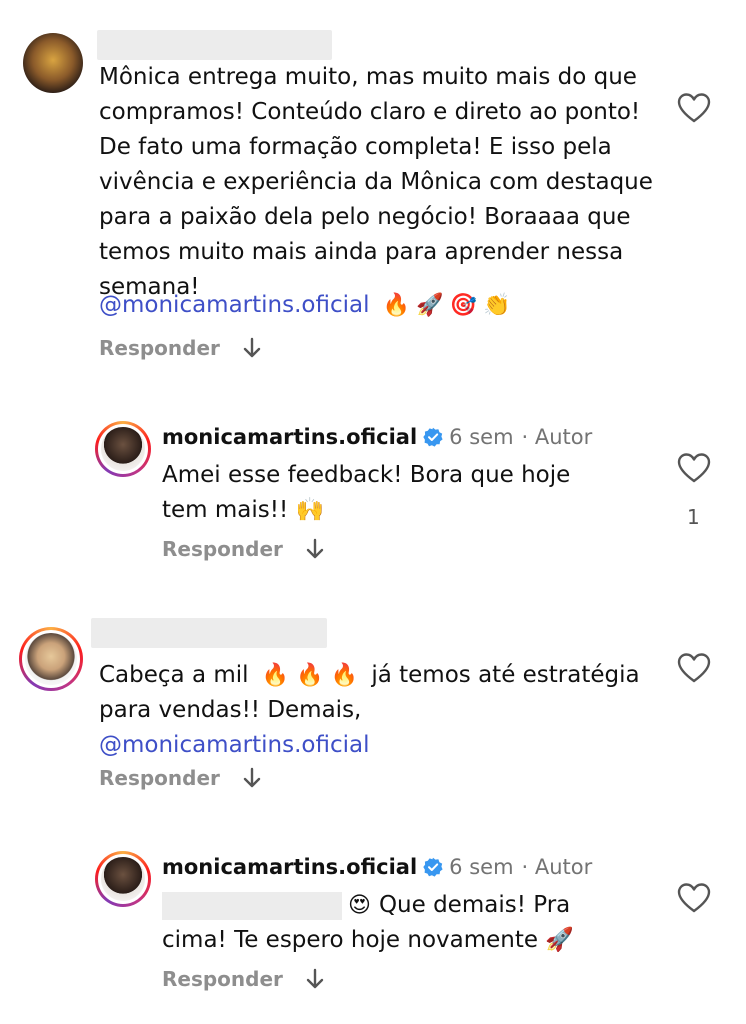 This screenshot has width=746, height=1024. Describe the element at coordinates (174, 675) in the screenshot. I see `comment-body-start: Cabeça a mil` at that location.